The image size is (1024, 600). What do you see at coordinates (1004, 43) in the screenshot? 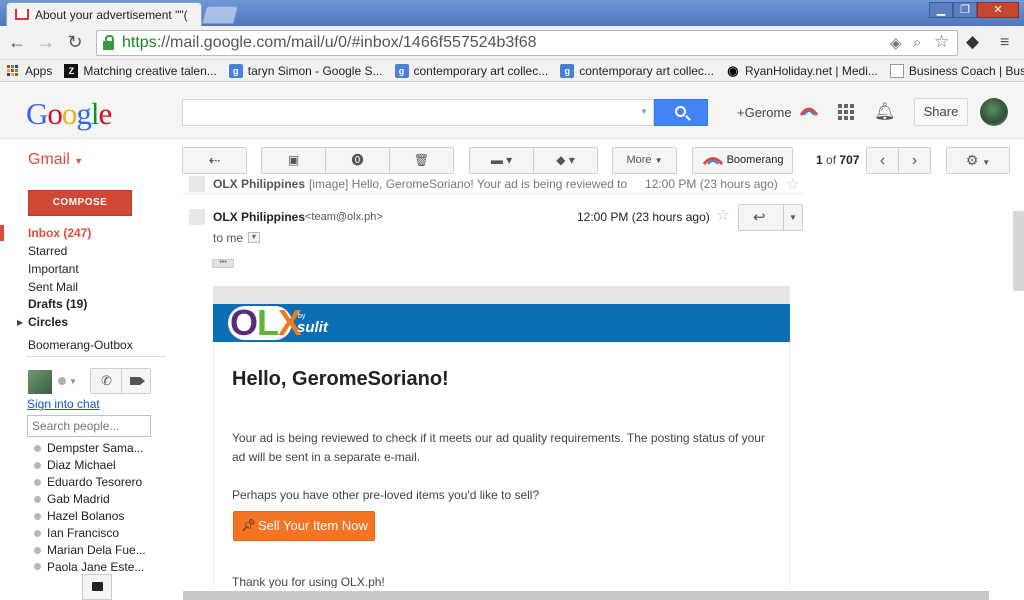
I see `menu-icon: ≡` at bounding box center [1004, 43].